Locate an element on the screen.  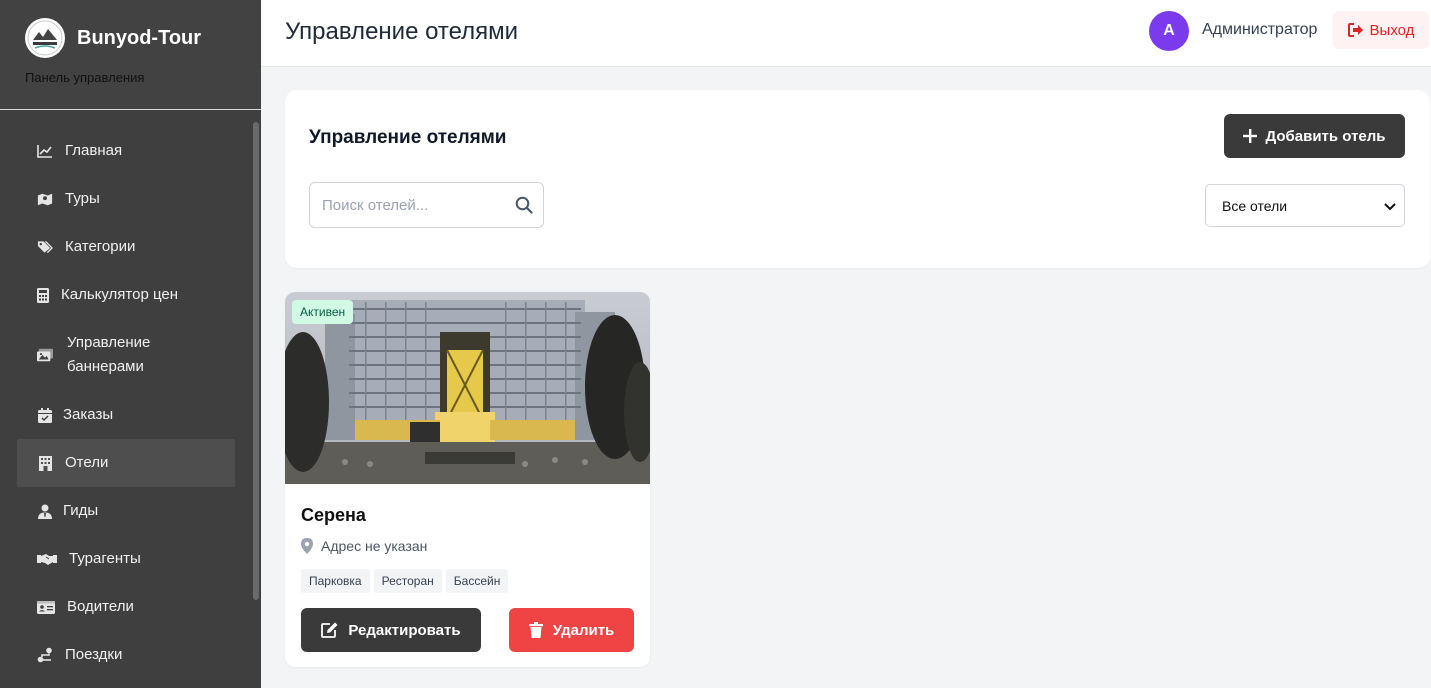
avatar: A is located at coordinates (1169, 31).